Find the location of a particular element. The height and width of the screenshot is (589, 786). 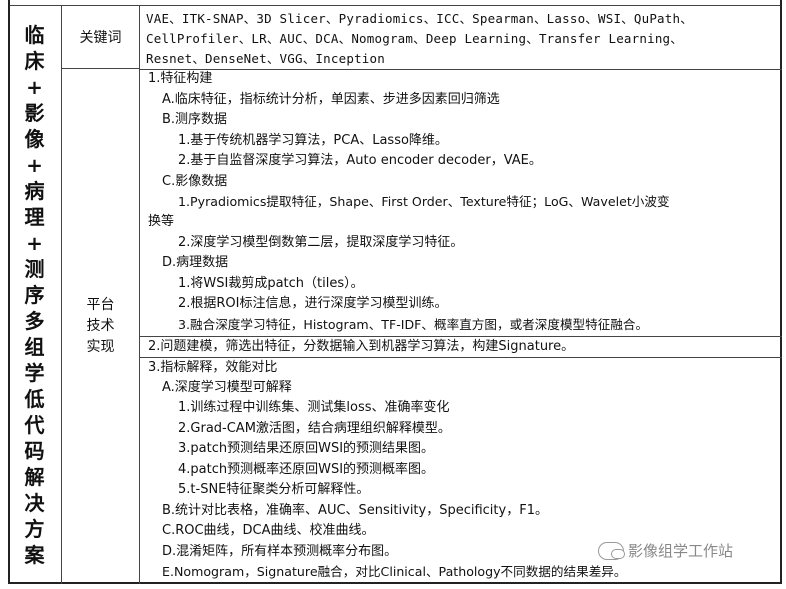

platform-label-line: 技术 is located at coordinates (100, 326).